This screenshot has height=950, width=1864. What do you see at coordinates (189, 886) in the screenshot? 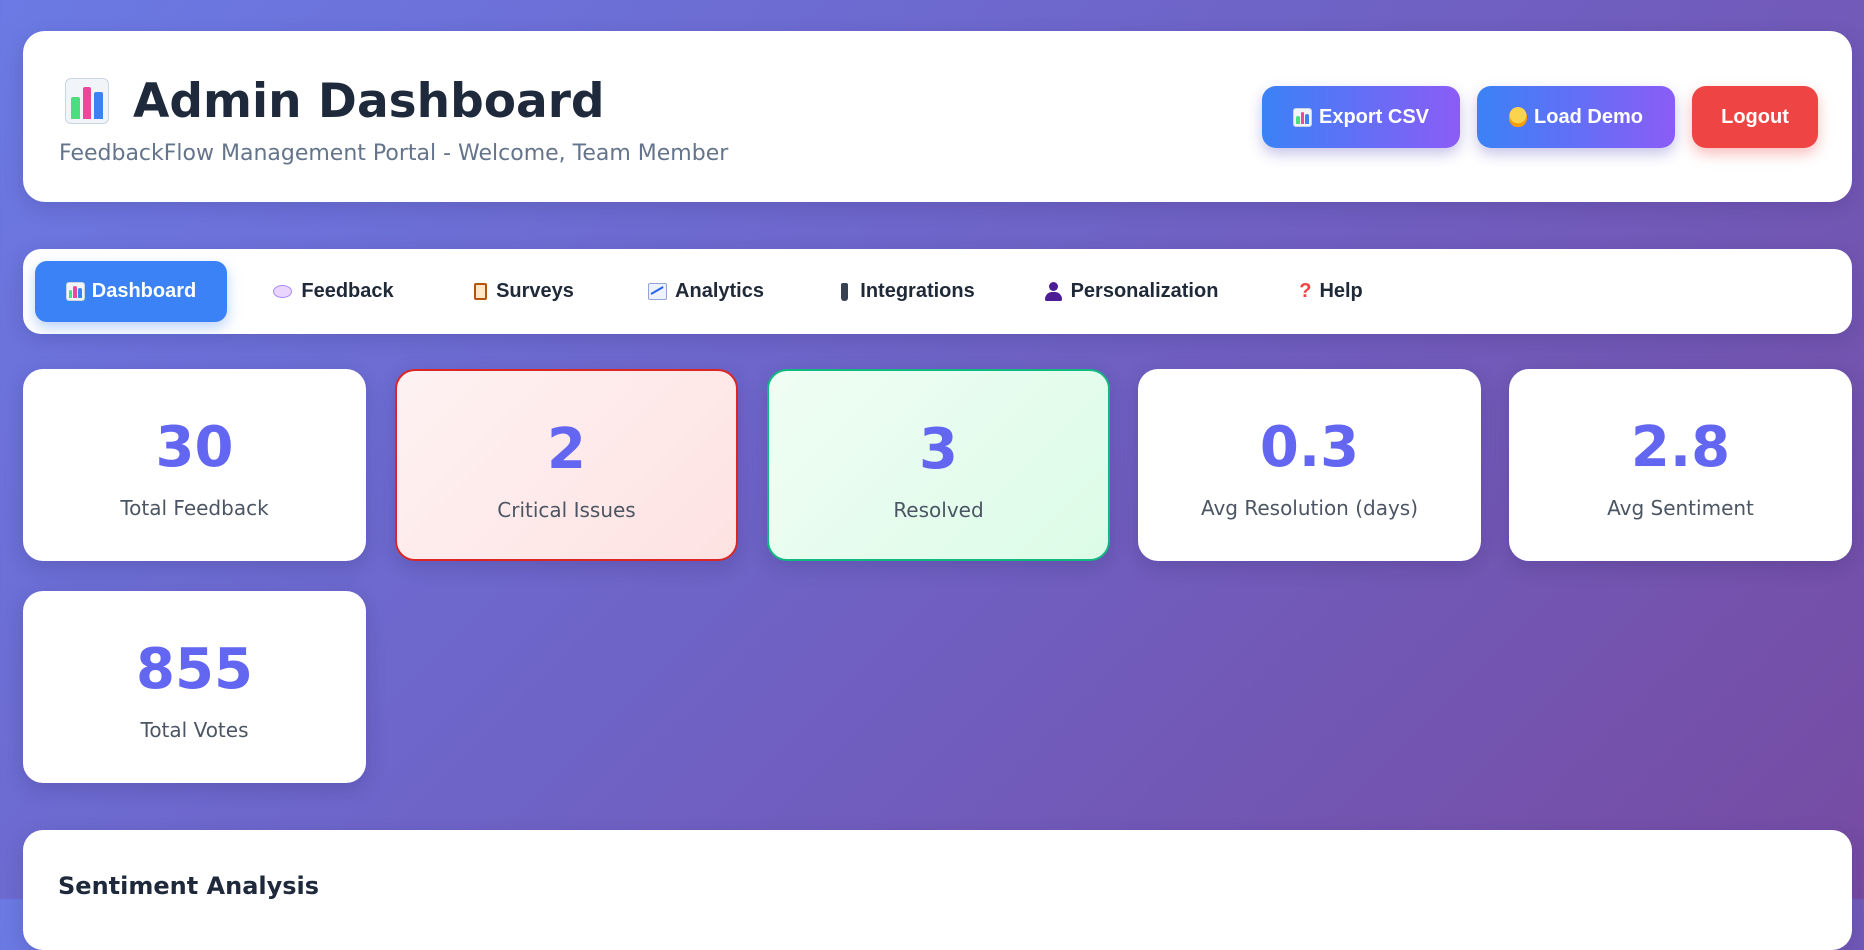
I see `section-title: Sentiment Analysis` at bounding box center [189, 886].